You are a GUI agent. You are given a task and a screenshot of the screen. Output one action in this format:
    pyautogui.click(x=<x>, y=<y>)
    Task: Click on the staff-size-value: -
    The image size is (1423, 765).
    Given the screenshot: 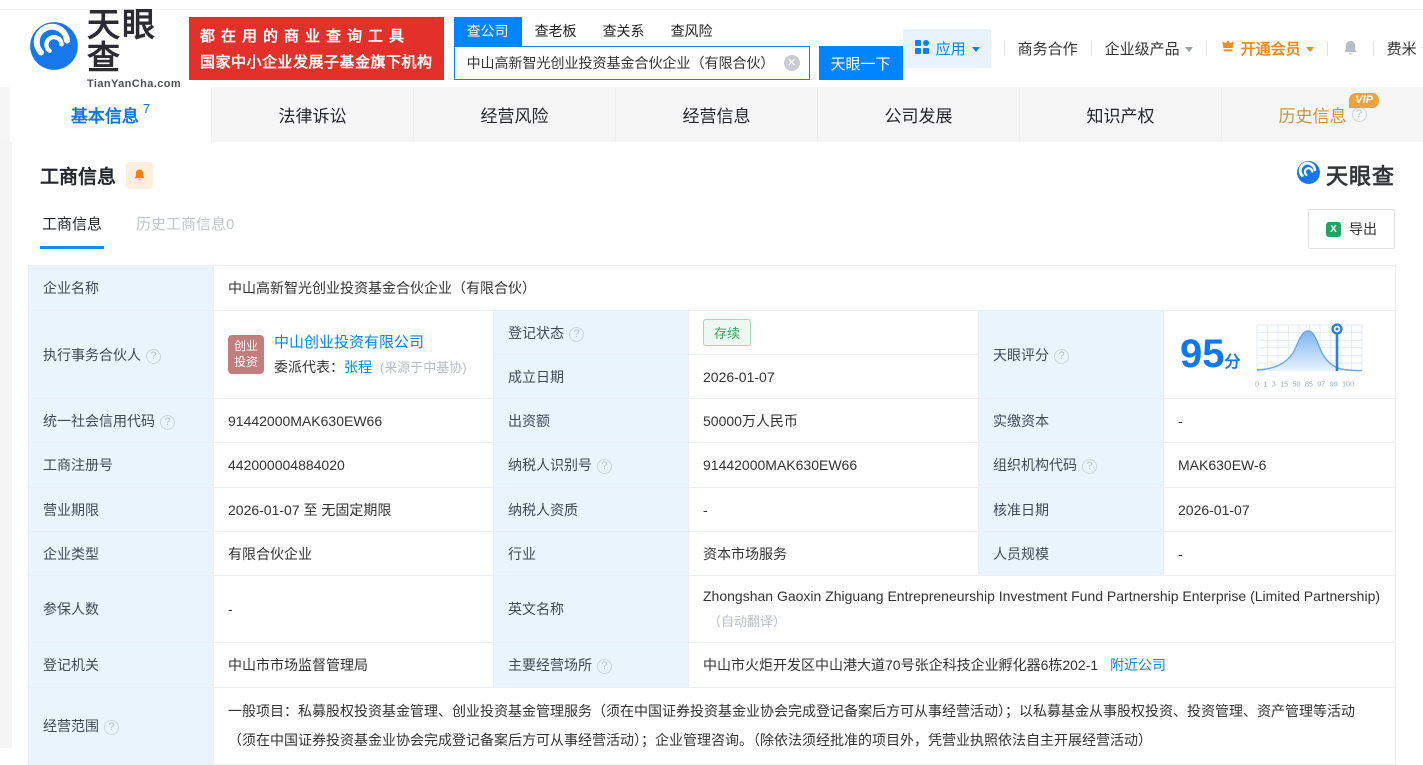 What is the action you would take?
    pyautogui.click(x=1279, y=553)
    